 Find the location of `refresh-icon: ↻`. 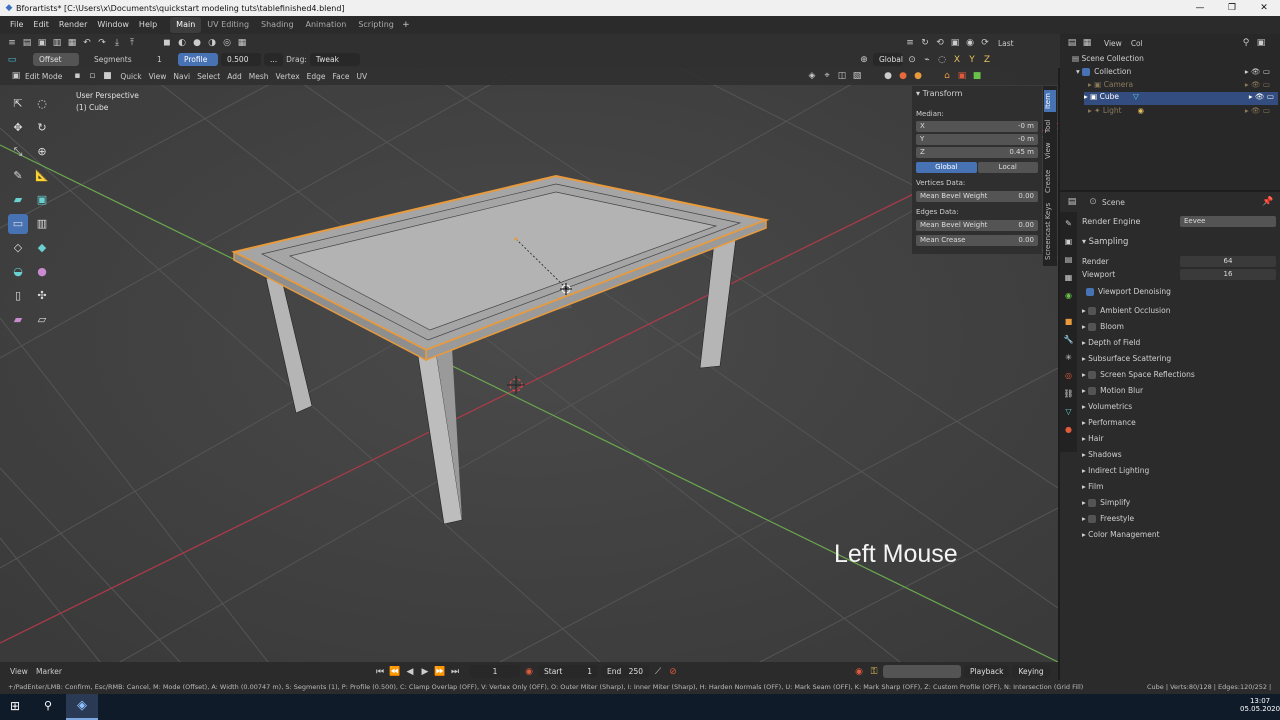

refresh-icon: ↻ is located at coordinates (925, 43).